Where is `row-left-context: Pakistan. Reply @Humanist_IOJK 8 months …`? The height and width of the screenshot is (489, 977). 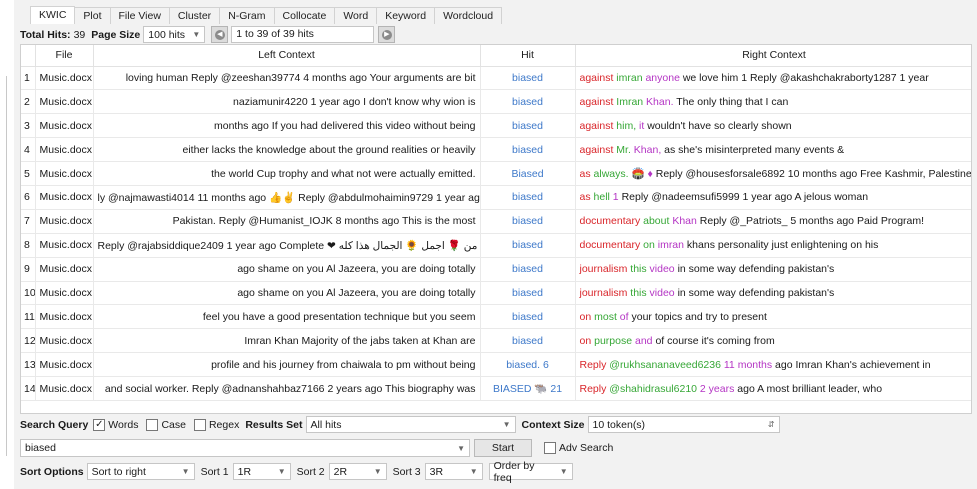
row-left-context: Pakistan. Reply @Humanist_IOJK 8 months … is located at coordinates (287, 221).